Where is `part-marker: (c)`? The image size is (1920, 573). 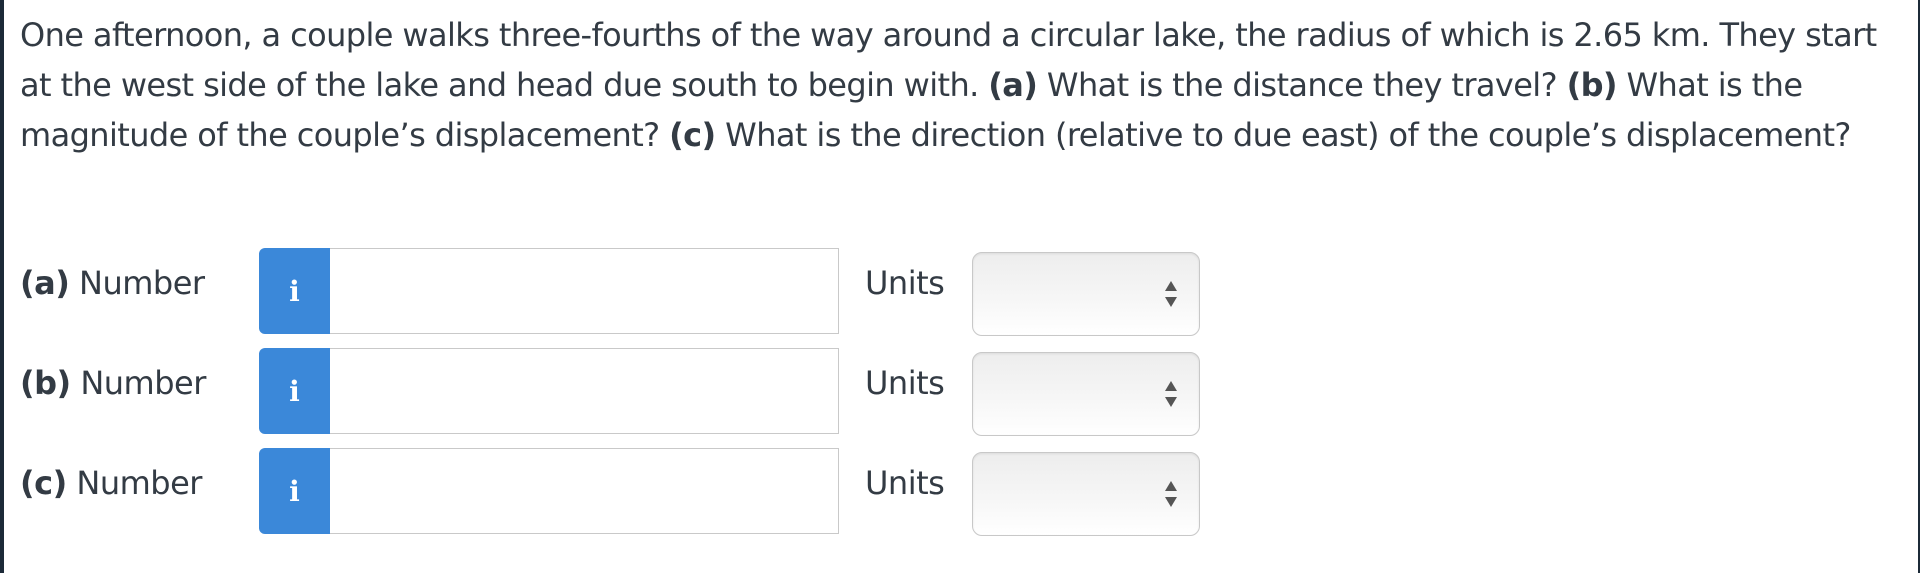 part-marker: (c) is located at coordinates (43, 483).